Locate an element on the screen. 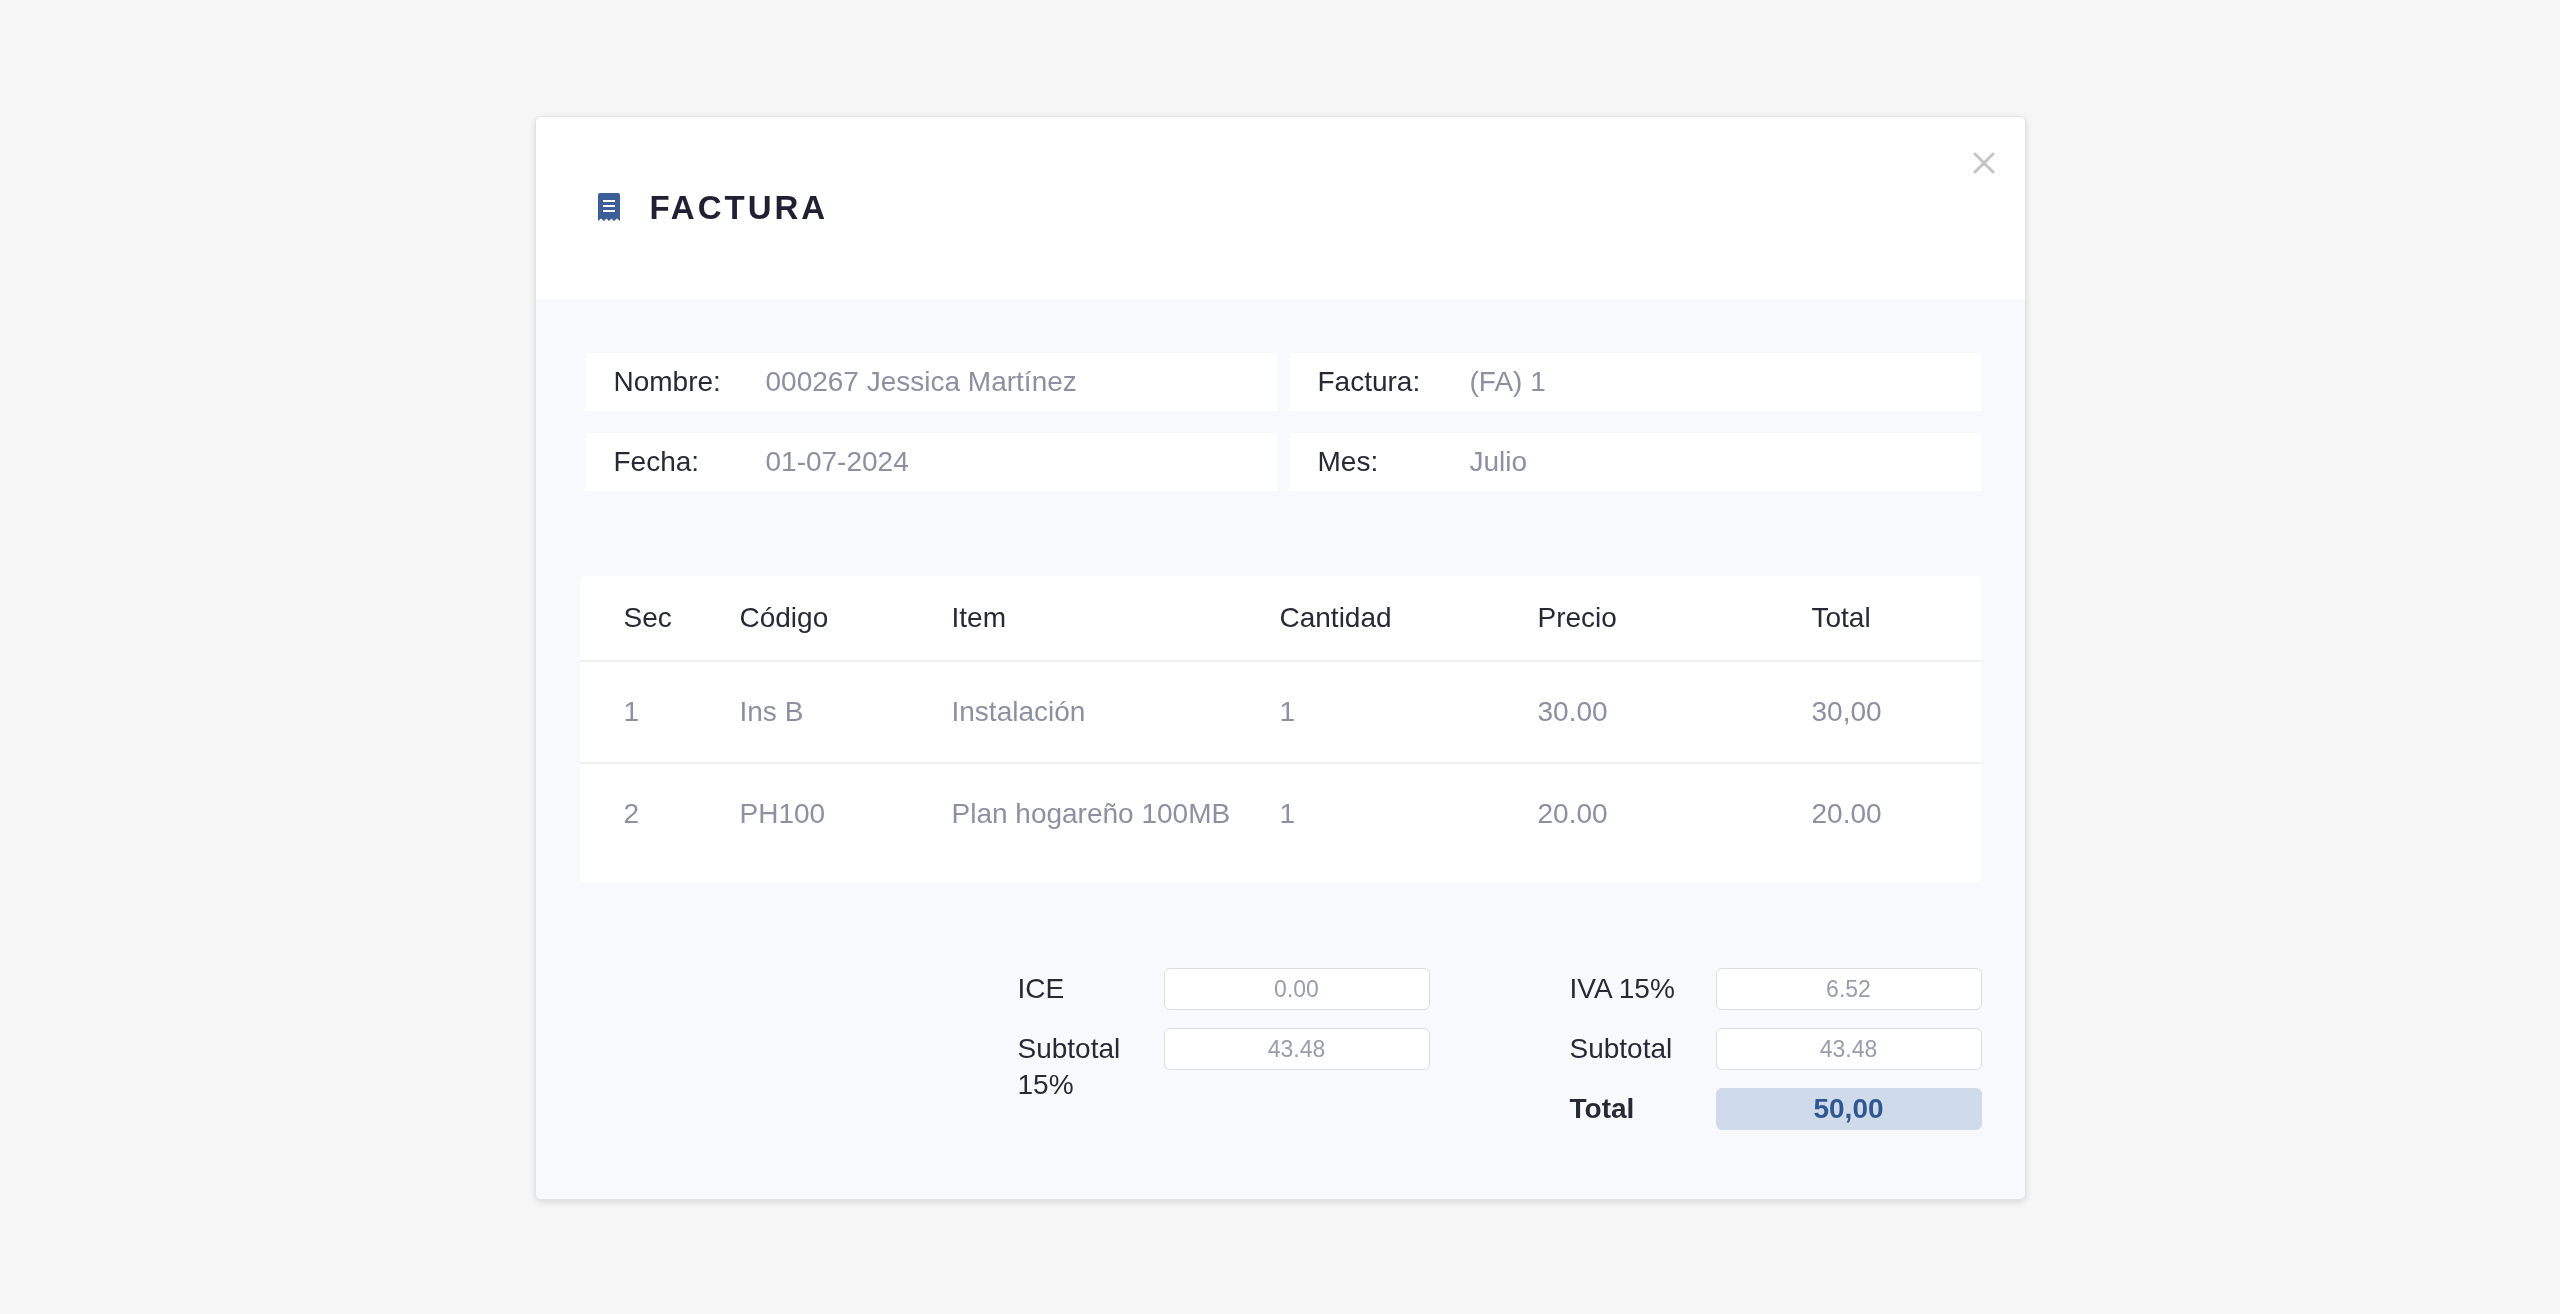 The width and height of the screenshot is (2560, 1314). grand-total: 50,00 is located at coordinates (1848, 1109).